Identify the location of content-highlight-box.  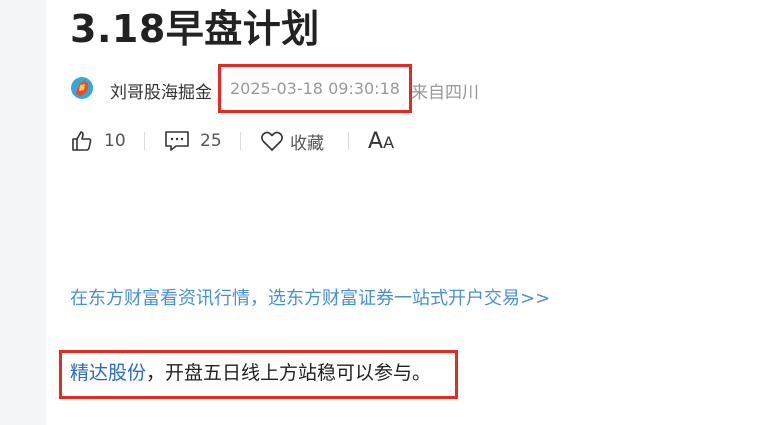
(258, 374).